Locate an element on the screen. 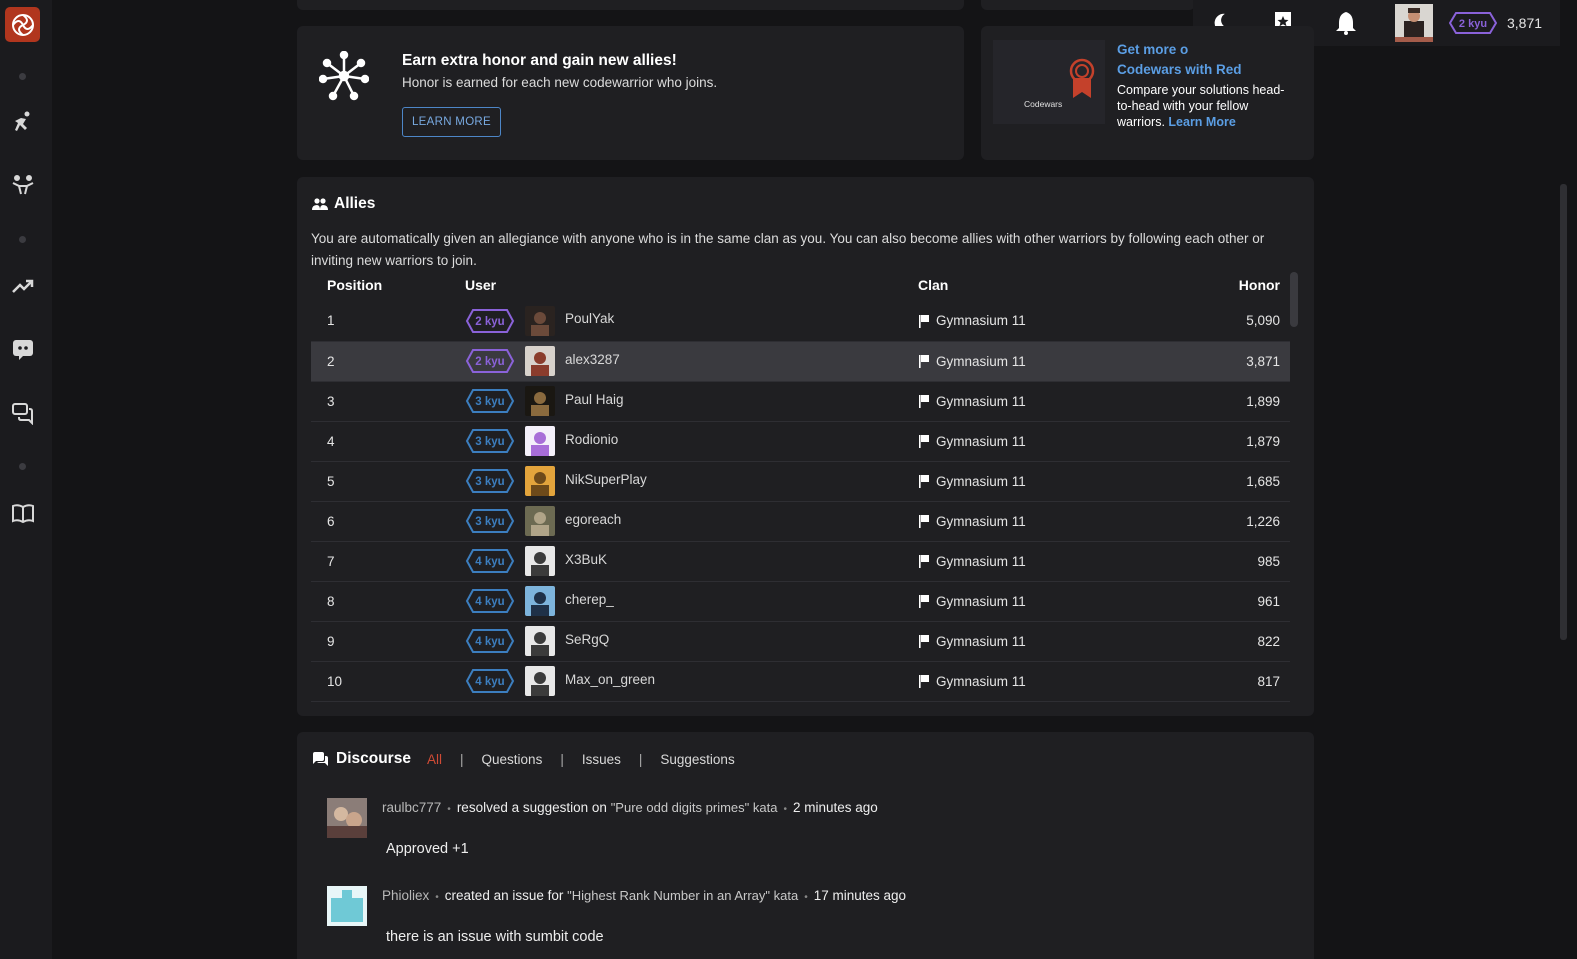 The height and width of the screenshot is (959, 1577). honor-cell: 961 is located at coordinates (1235, 601).